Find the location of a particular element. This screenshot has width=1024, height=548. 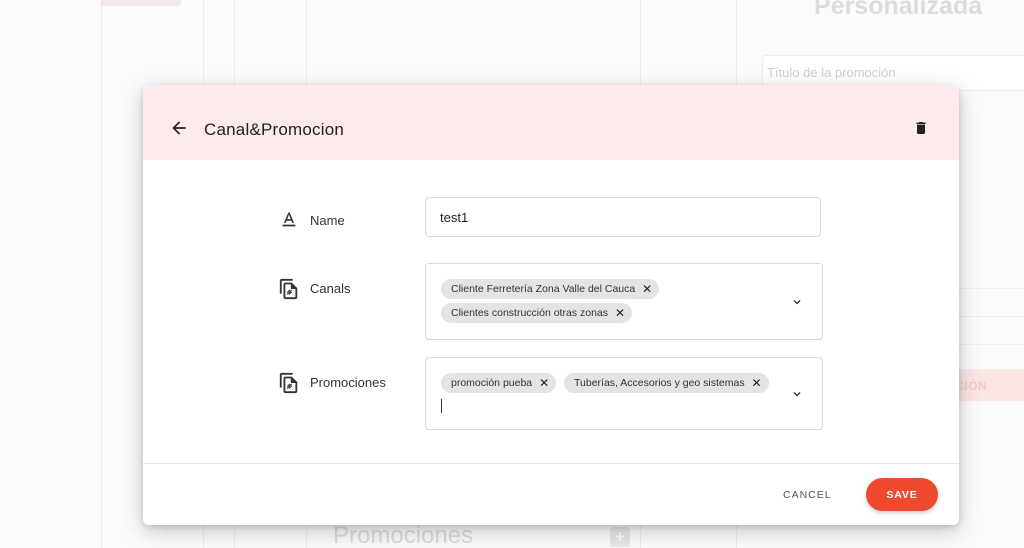

promociones-label: Promociones is located at coordinates (348, 382).